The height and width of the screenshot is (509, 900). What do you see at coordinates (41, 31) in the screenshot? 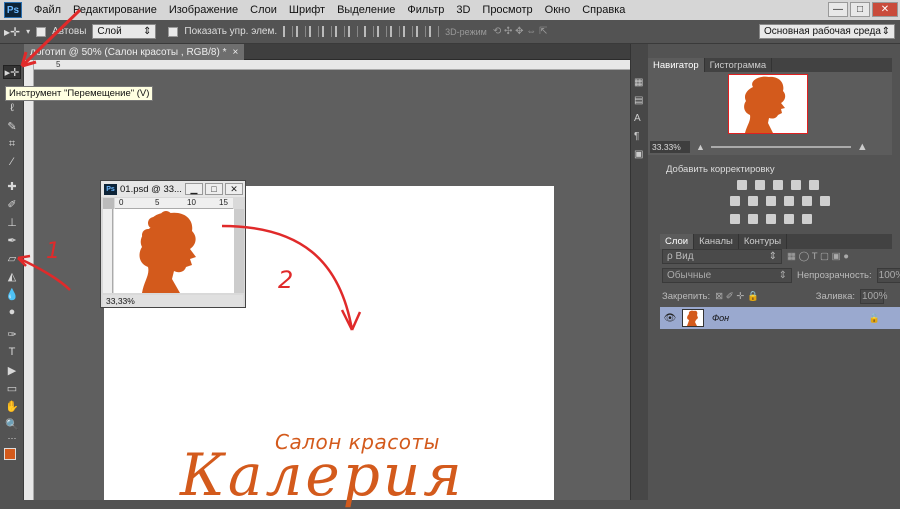
I see `auto-select-checkbox` at bounding box center [41, 31].